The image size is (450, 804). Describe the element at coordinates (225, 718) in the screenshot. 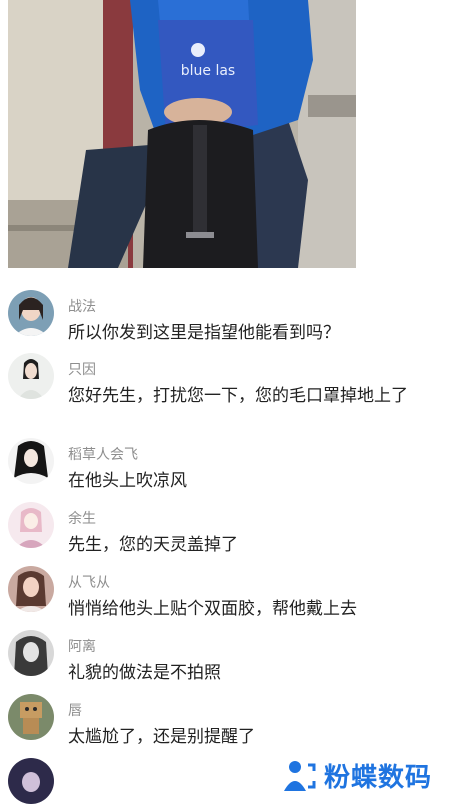

I see `comment-item: 唇 太尴尬了，还是别提醒了` at that location.